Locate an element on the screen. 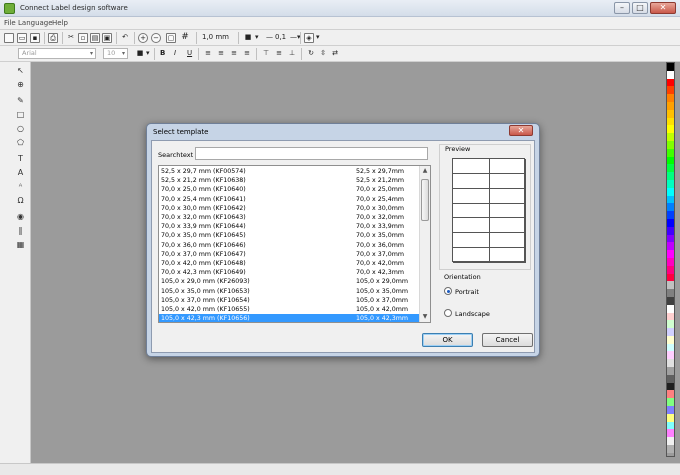  list-item: 70,0 x 25,4 mm (KF10641) 70,0 x 25,4mm is located at coordinates (289, 199).